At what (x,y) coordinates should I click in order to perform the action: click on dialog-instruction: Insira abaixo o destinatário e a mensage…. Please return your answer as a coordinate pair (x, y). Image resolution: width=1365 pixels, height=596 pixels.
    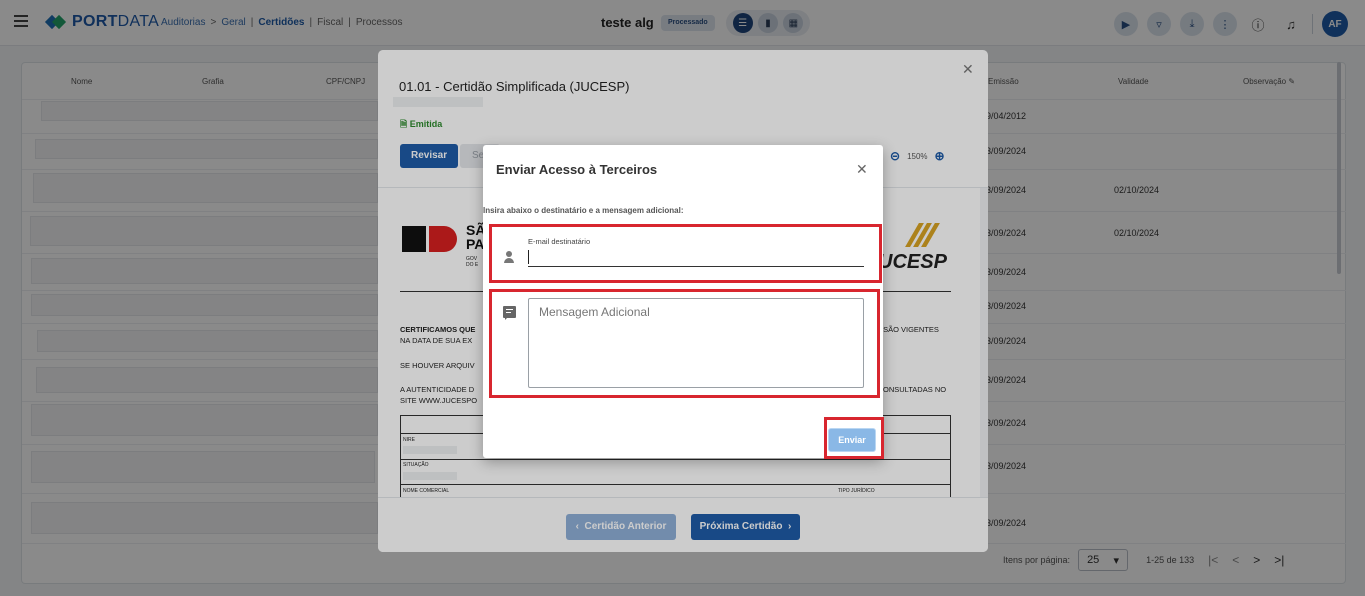
    Looking at the image, I should click on (583, 210).